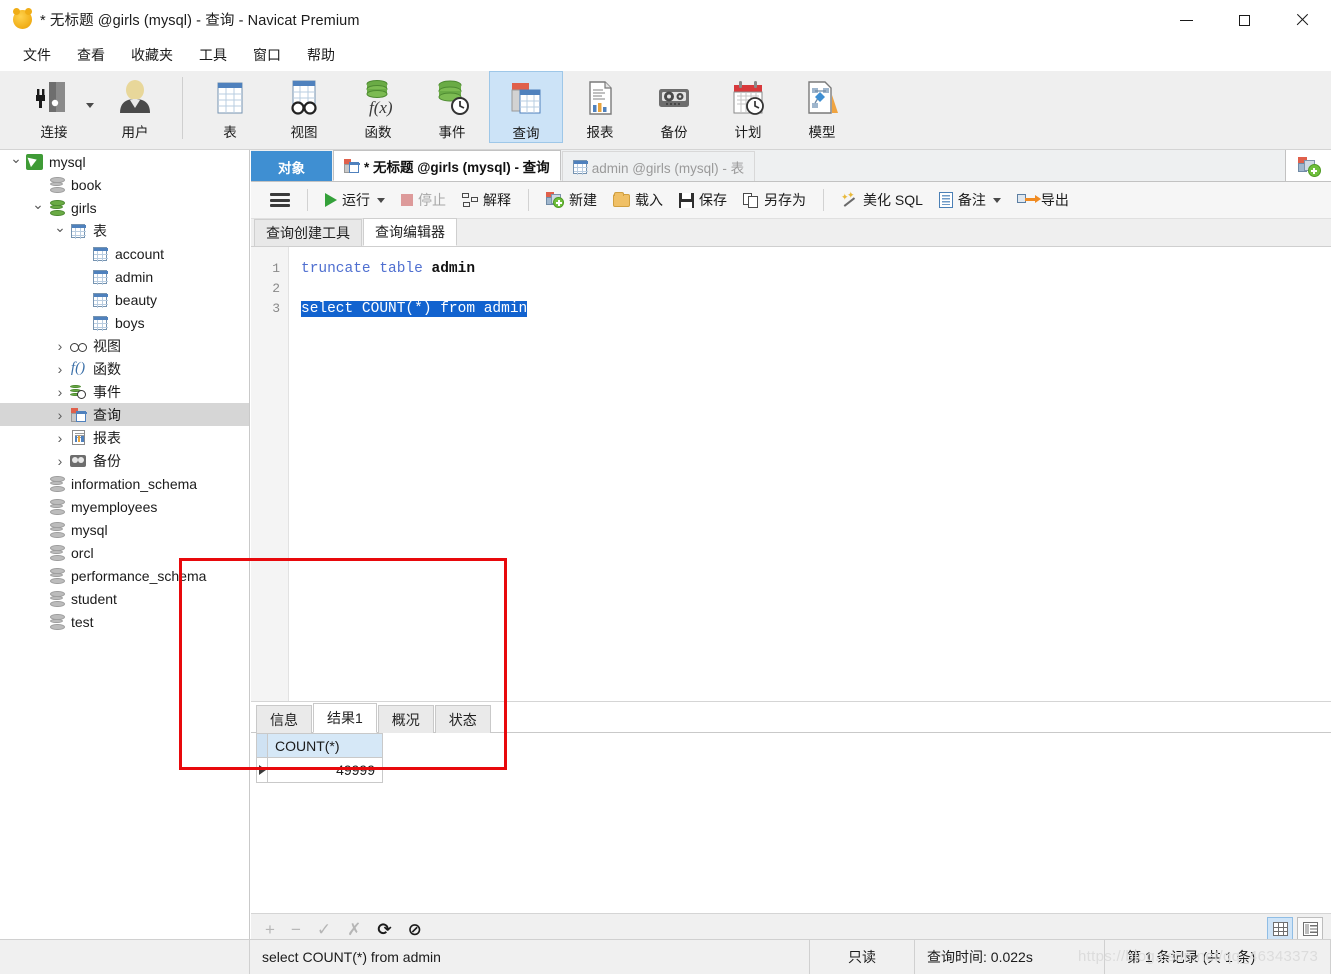 Image resolution: width=1331 pixels, height=974 pixels. What do you see at coordinates (410, 232) in the screenshot?
I see `tab-query-editor: 查询编辑器` at bounding box center [410, 232].